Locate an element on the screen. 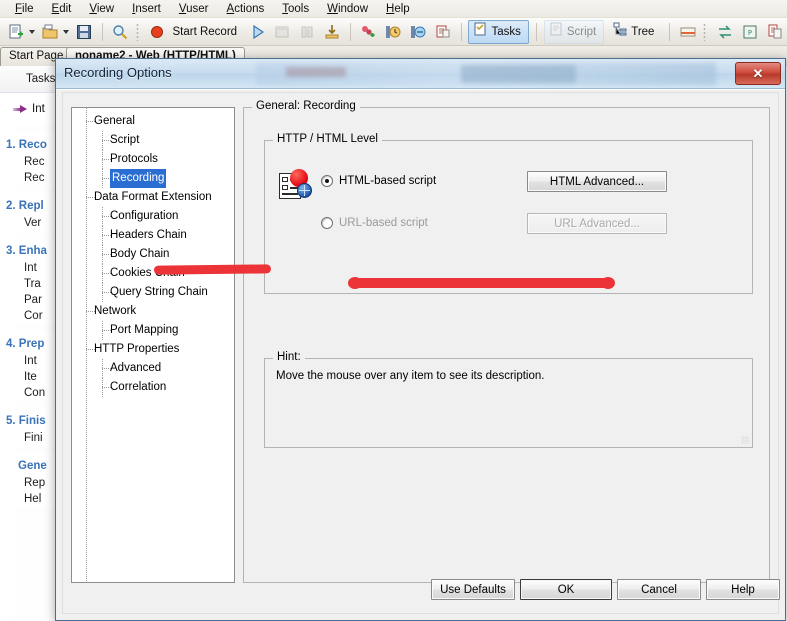 This screenshot has height=621, width=787. cancel-button: Cancel is located at coordinates (659, 589).